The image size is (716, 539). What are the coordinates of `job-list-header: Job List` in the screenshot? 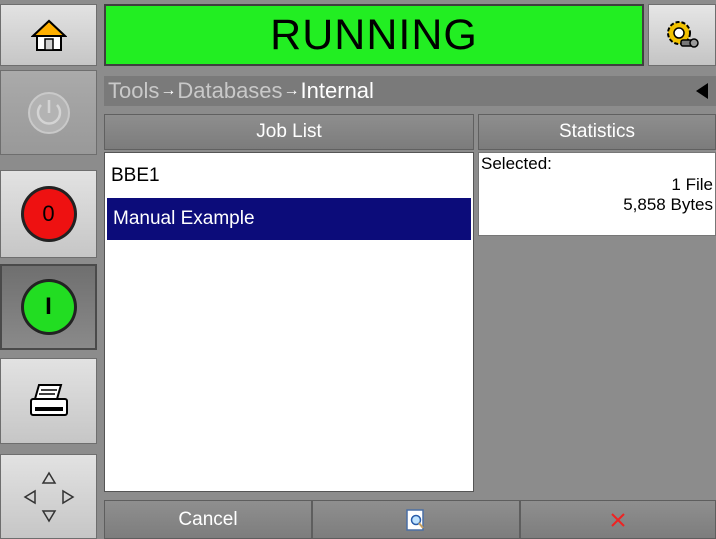 It's located at (289, 132).